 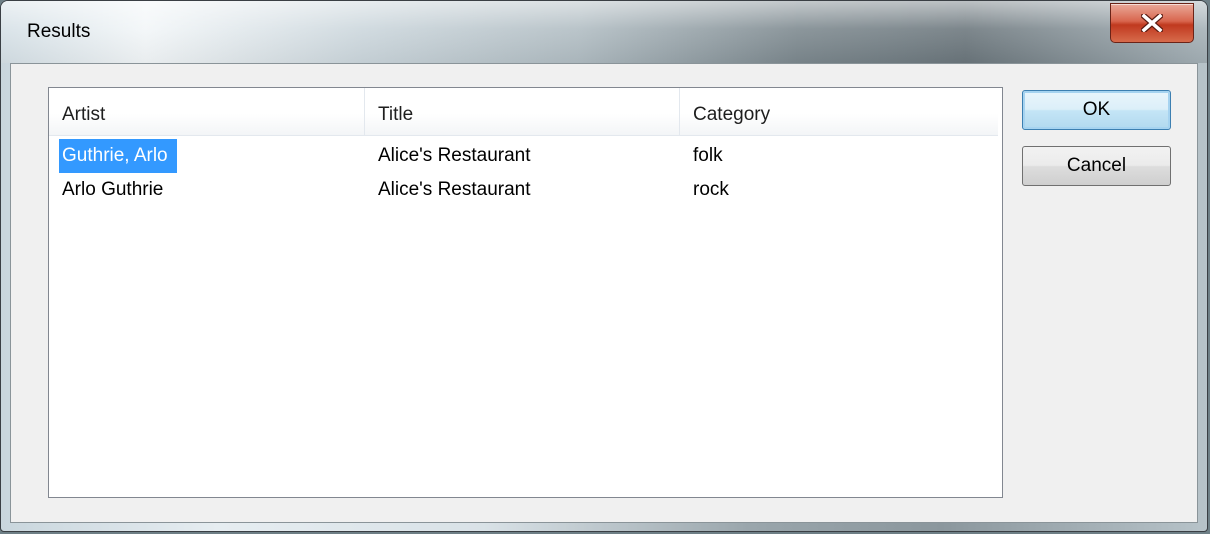 What do you see at coordinates (113, 189) in the screenshot?
I see `cell-artist: Arlo Guthrie` at bounding box center [113, 189].